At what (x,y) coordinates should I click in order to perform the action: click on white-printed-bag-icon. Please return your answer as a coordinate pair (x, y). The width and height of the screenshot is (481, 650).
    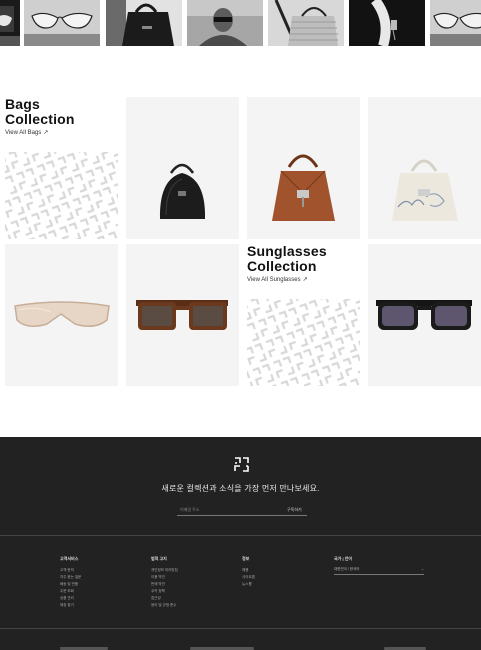
    Looking at the image, I should click on (425, 190).